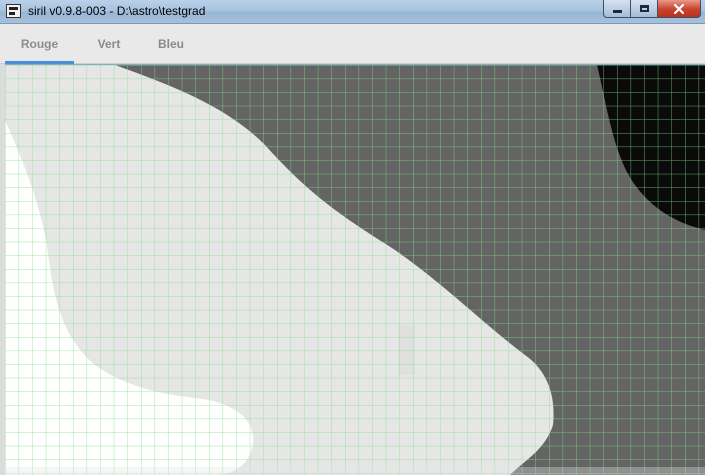 The width and height of the screenshot is (705, 475). Describe the element at coordinates (352, 12) in the screenshot. I see `title-bar: siril v0.9.8-003 - D:\astro\testgrad` at that location.